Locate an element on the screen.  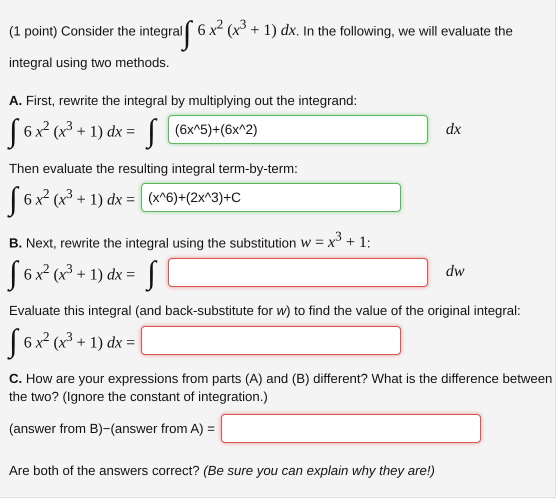
instruction-text: Then evaluate the resulting integral term-by-term: is located at coordinates (154, 169).